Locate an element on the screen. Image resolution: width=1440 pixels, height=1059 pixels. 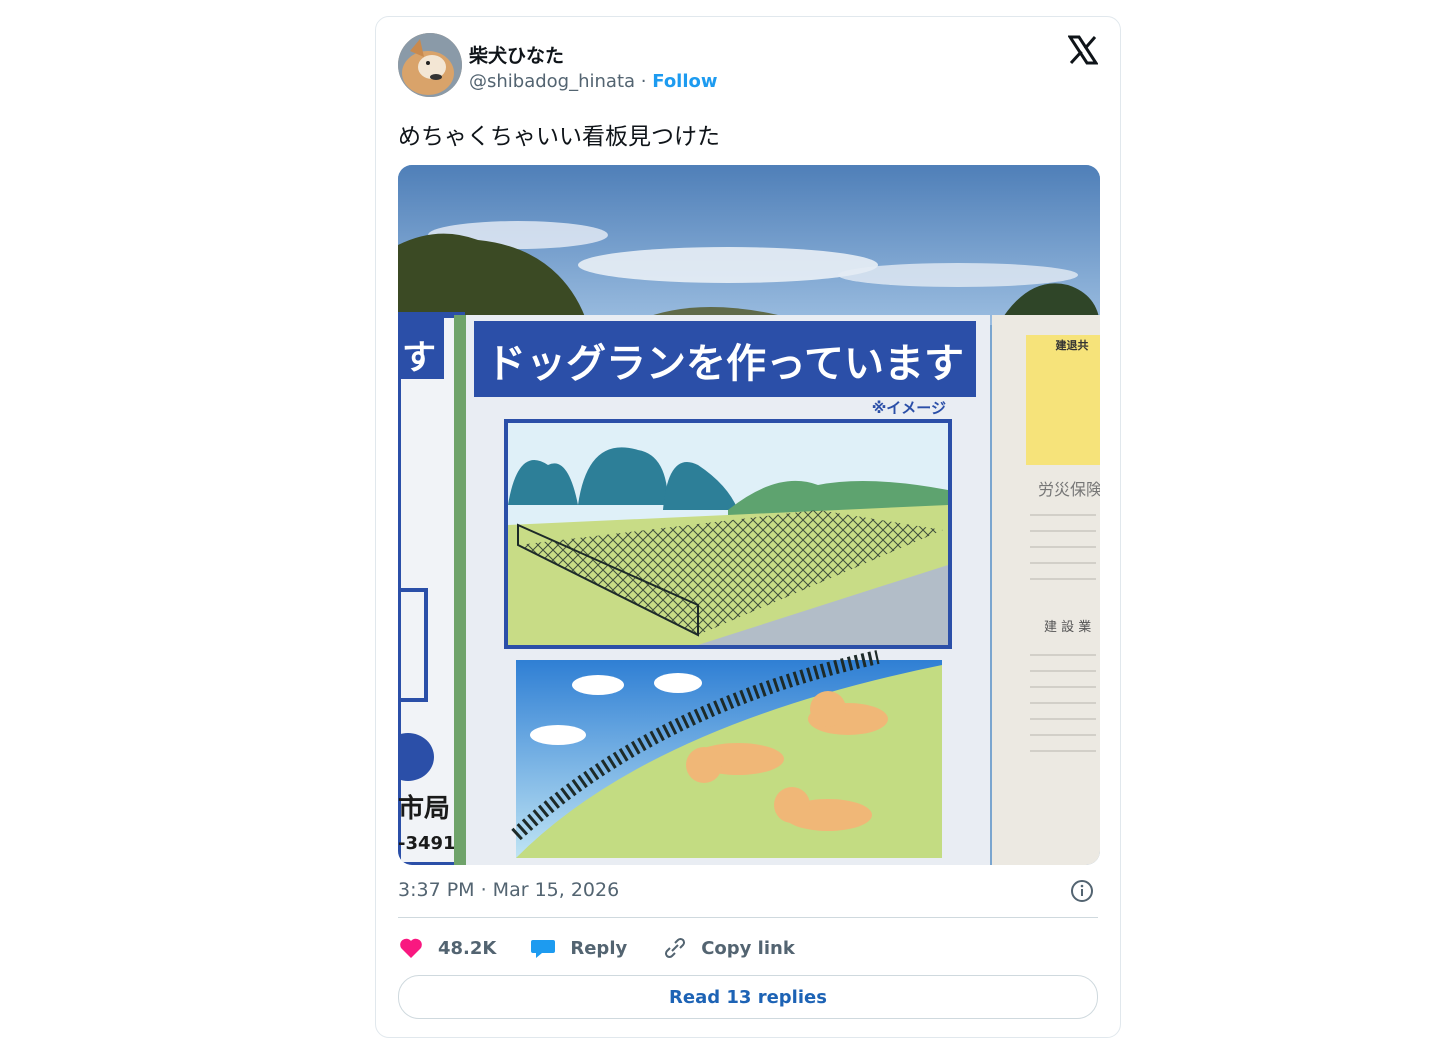
avatar-image is located at coordinates (430, 65).